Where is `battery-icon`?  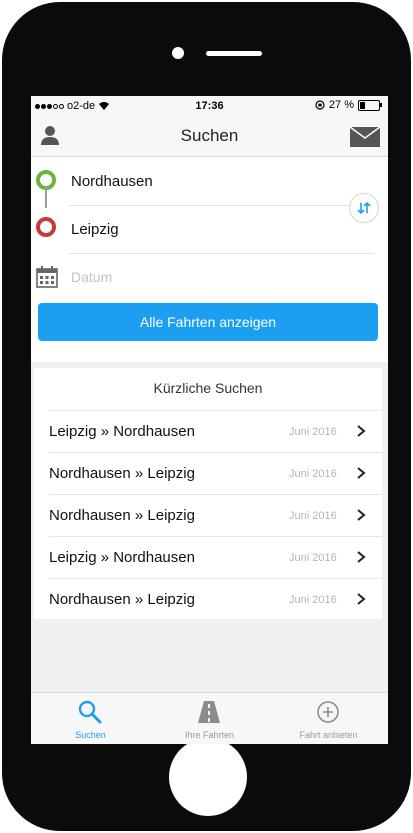
battery-icon is located at coordinates (370, 105).